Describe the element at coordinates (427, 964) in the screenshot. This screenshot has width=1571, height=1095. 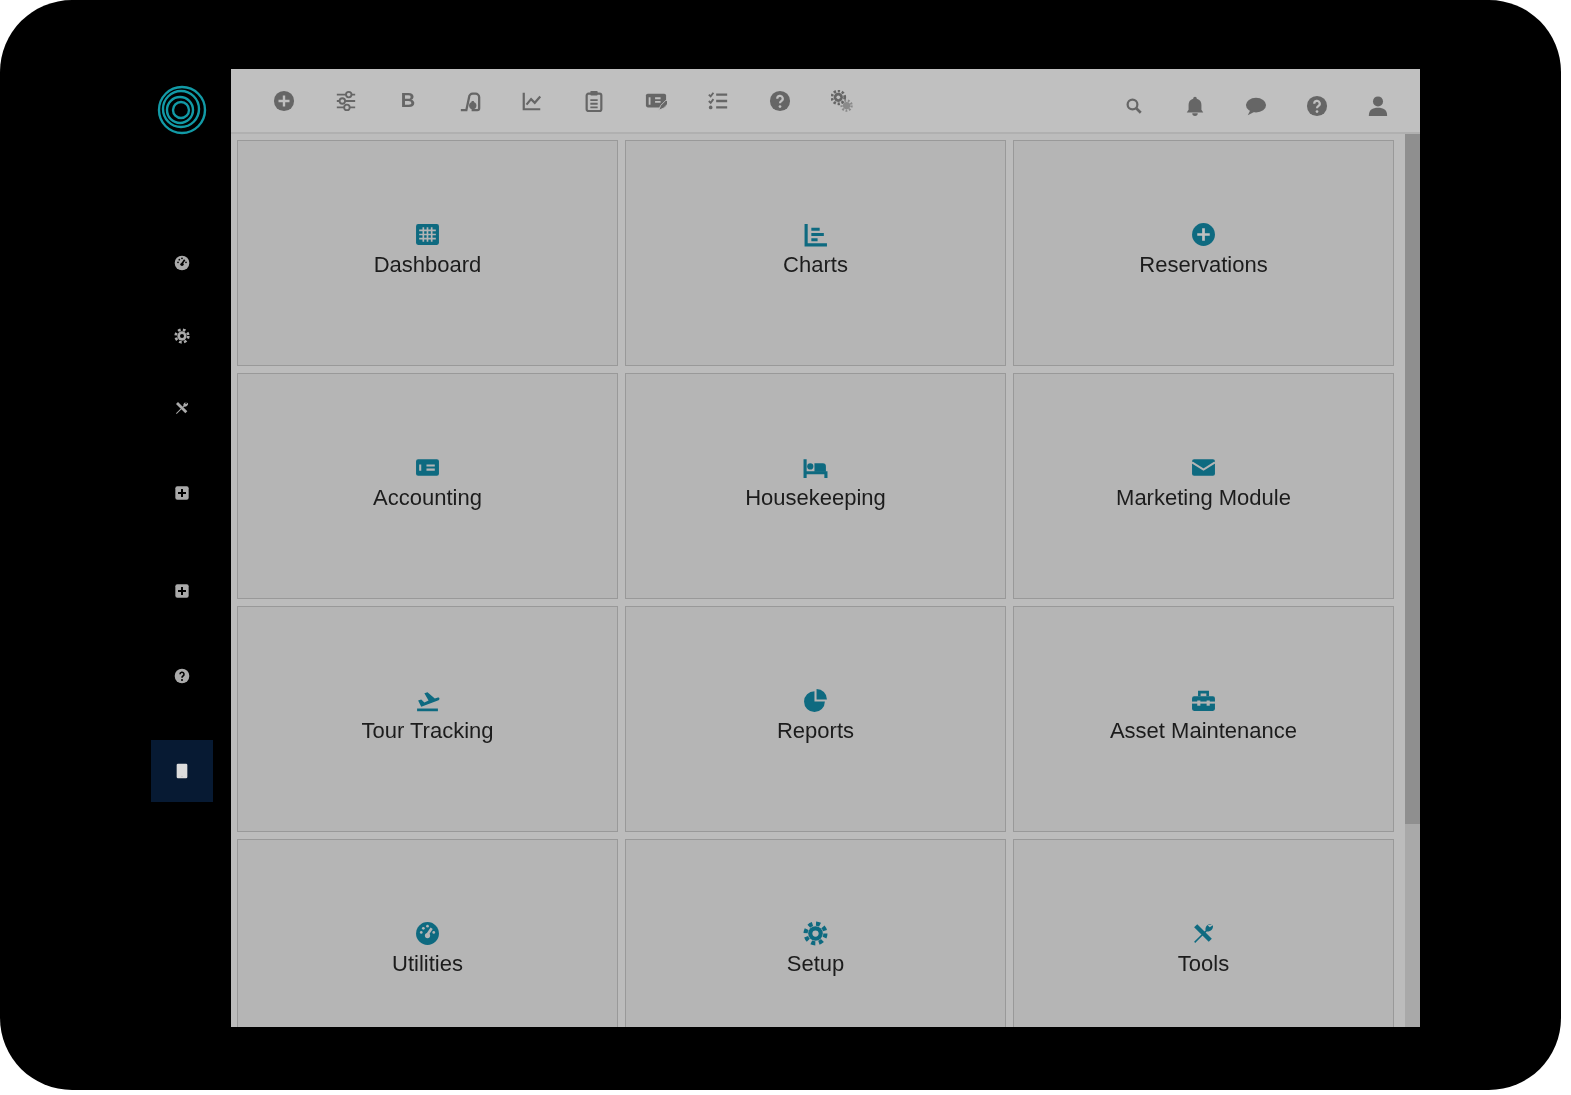
I see `tile-label: Utilities` at that location.